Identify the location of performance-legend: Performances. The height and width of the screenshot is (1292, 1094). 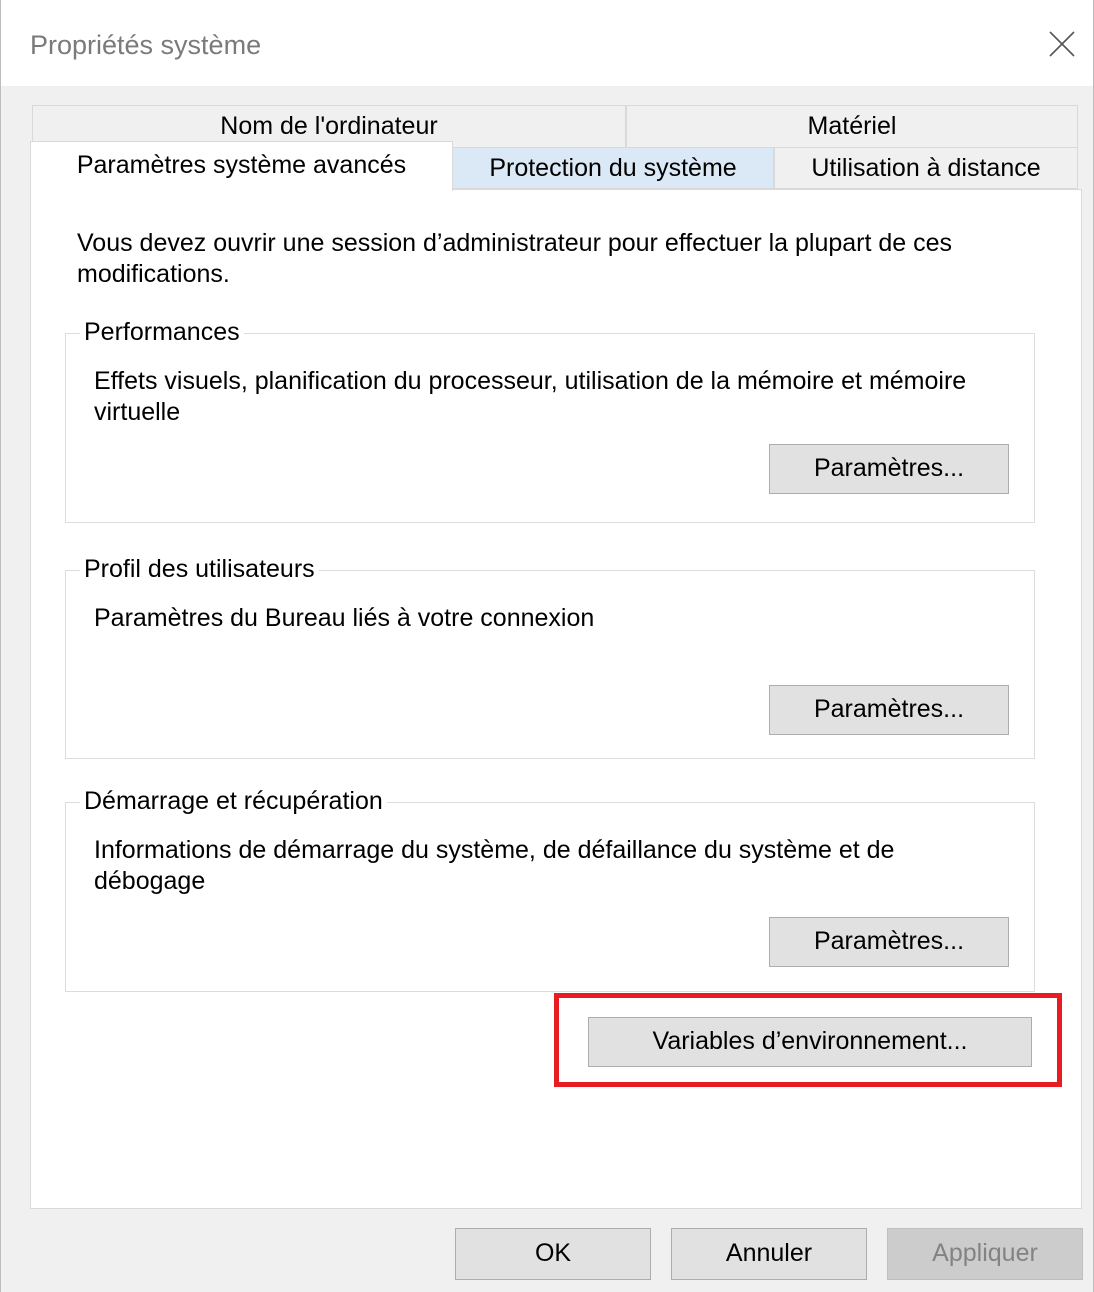
(162, 332).